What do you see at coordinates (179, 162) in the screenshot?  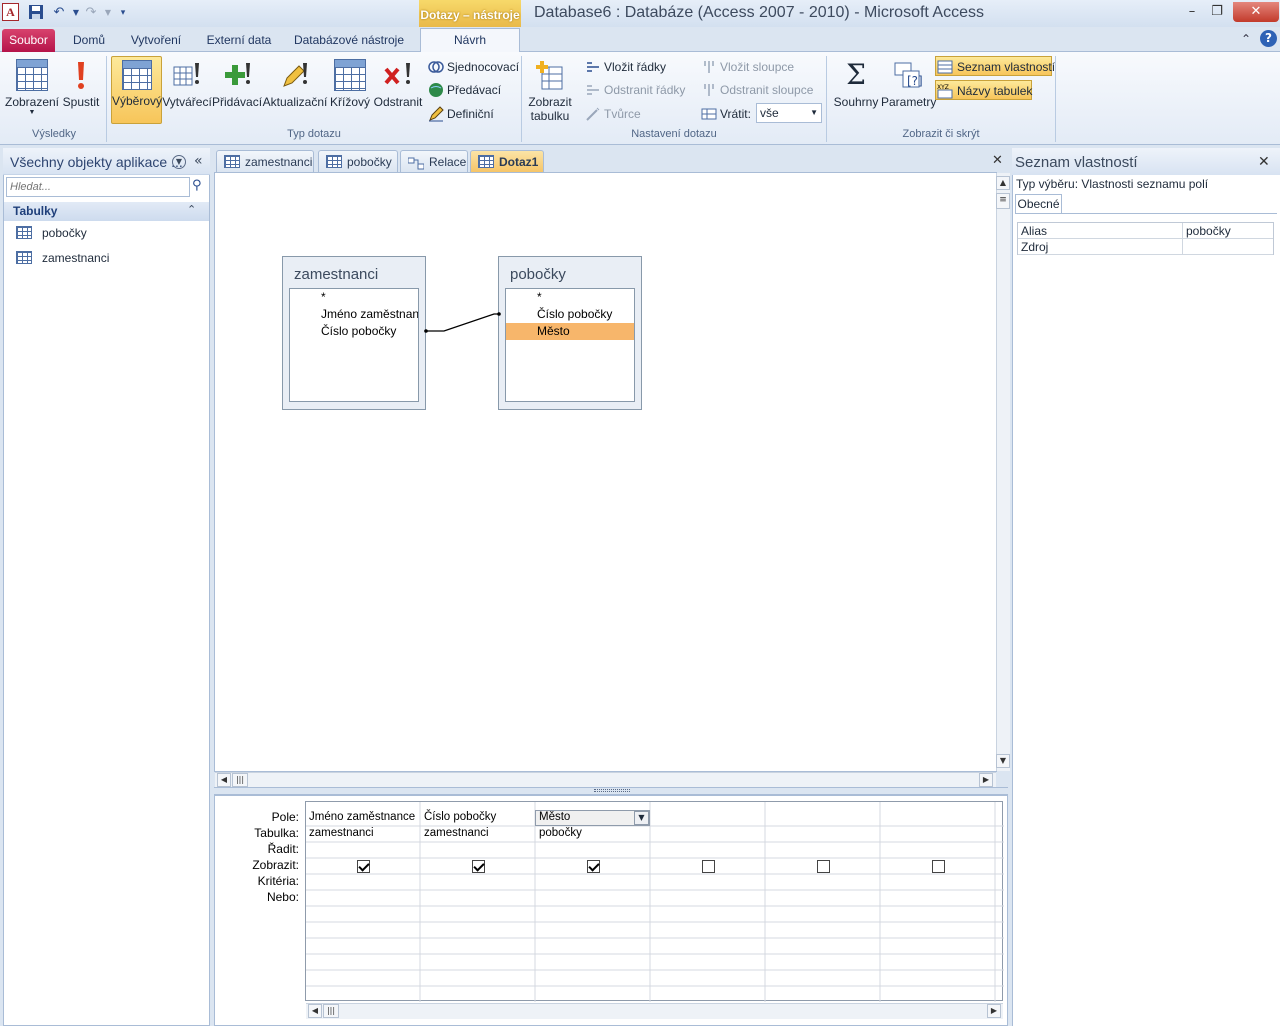 I see `nav-menu-chevron-icon: ▼` at bounding box center [179, 162].